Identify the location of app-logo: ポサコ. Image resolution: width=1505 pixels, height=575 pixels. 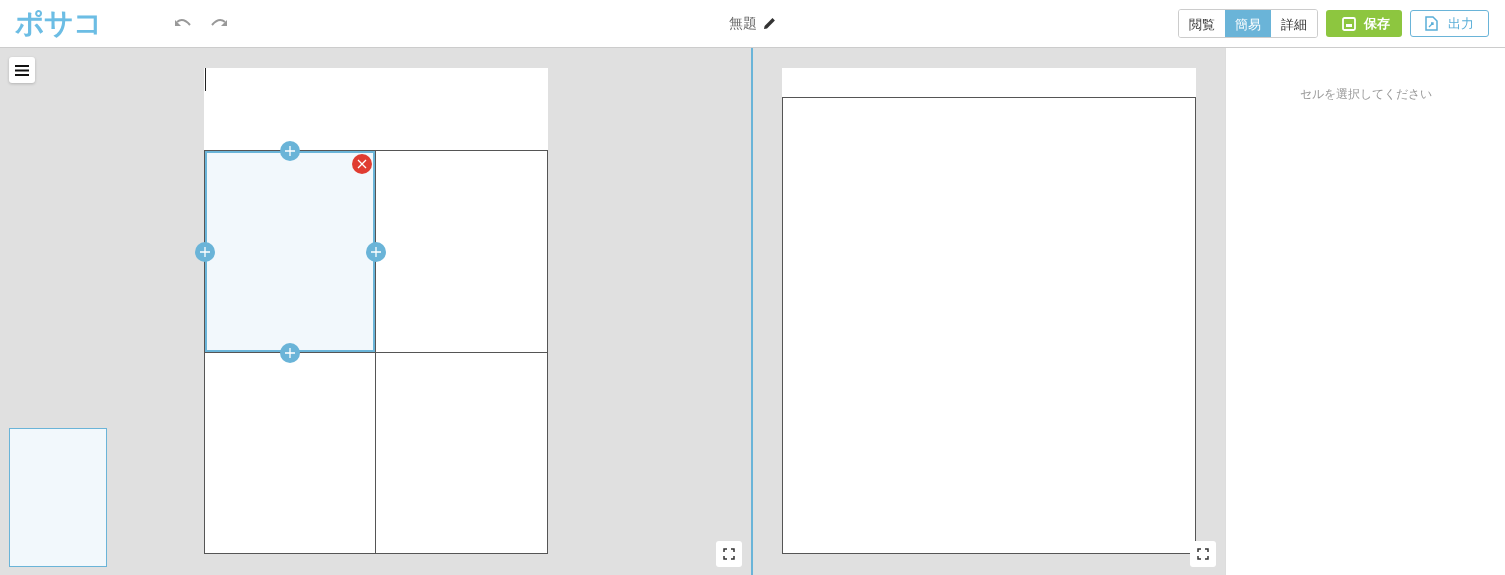
(58, 23).